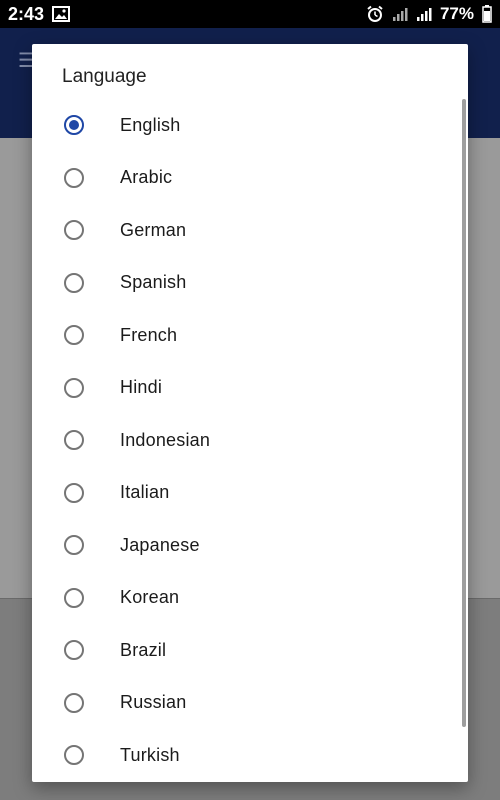 This screenshot has width=500, height=800. What do you see at coordinates (456, 13) in the screenshot?
I see `battery-percent: 77%` at bounding box center [456, 13].